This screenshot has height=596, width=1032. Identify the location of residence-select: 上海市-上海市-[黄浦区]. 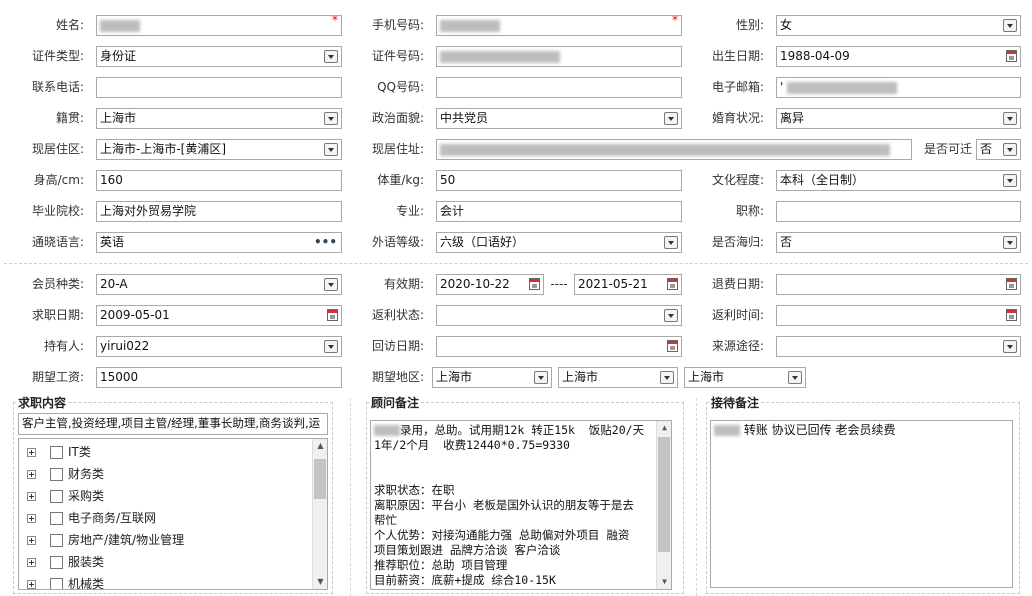
(219, 149).